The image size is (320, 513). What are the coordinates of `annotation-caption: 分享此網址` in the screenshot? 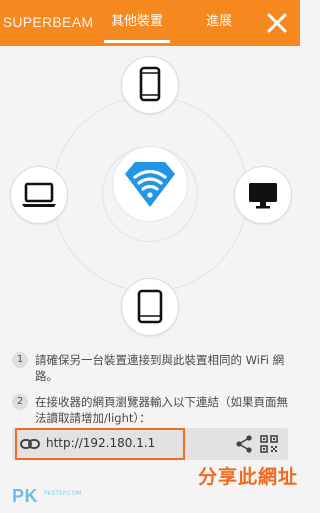 It's located at (247, 477).